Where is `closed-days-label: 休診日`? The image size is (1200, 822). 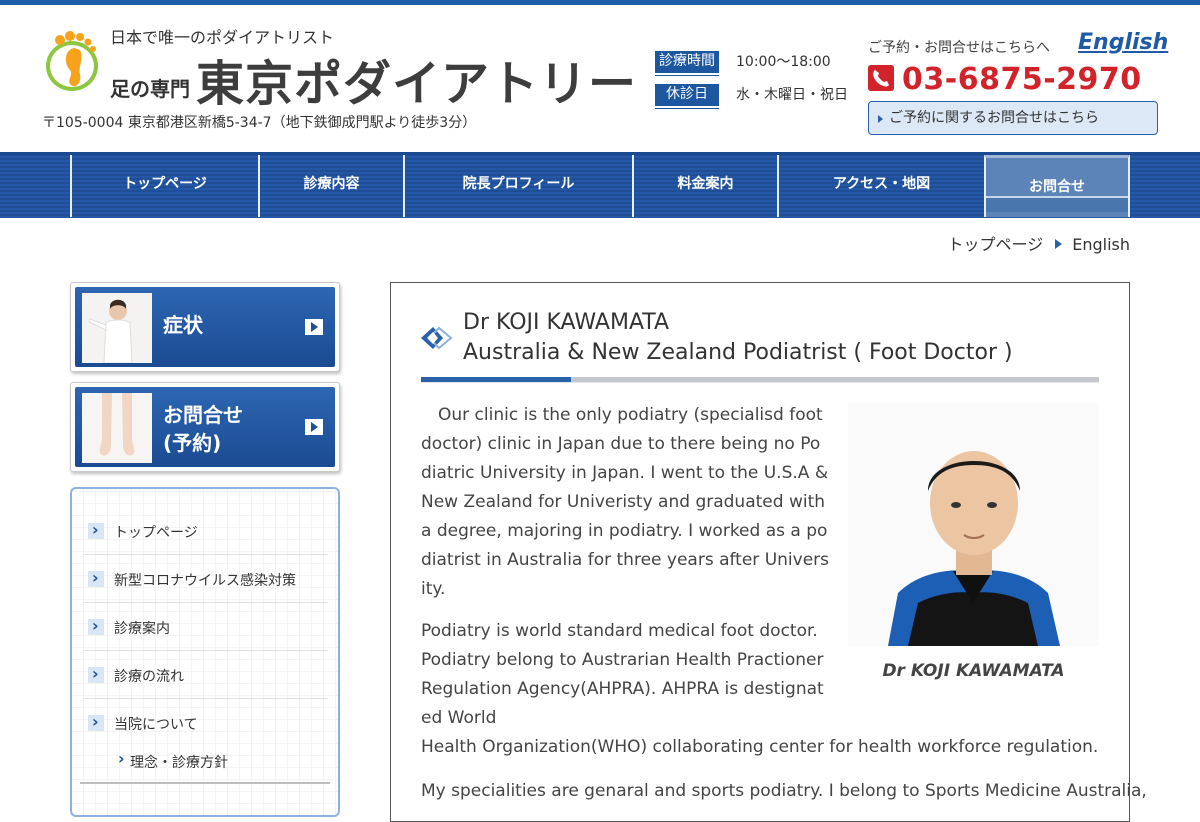
closed-days-label: 休診日 is located at coordinates (687, 95).